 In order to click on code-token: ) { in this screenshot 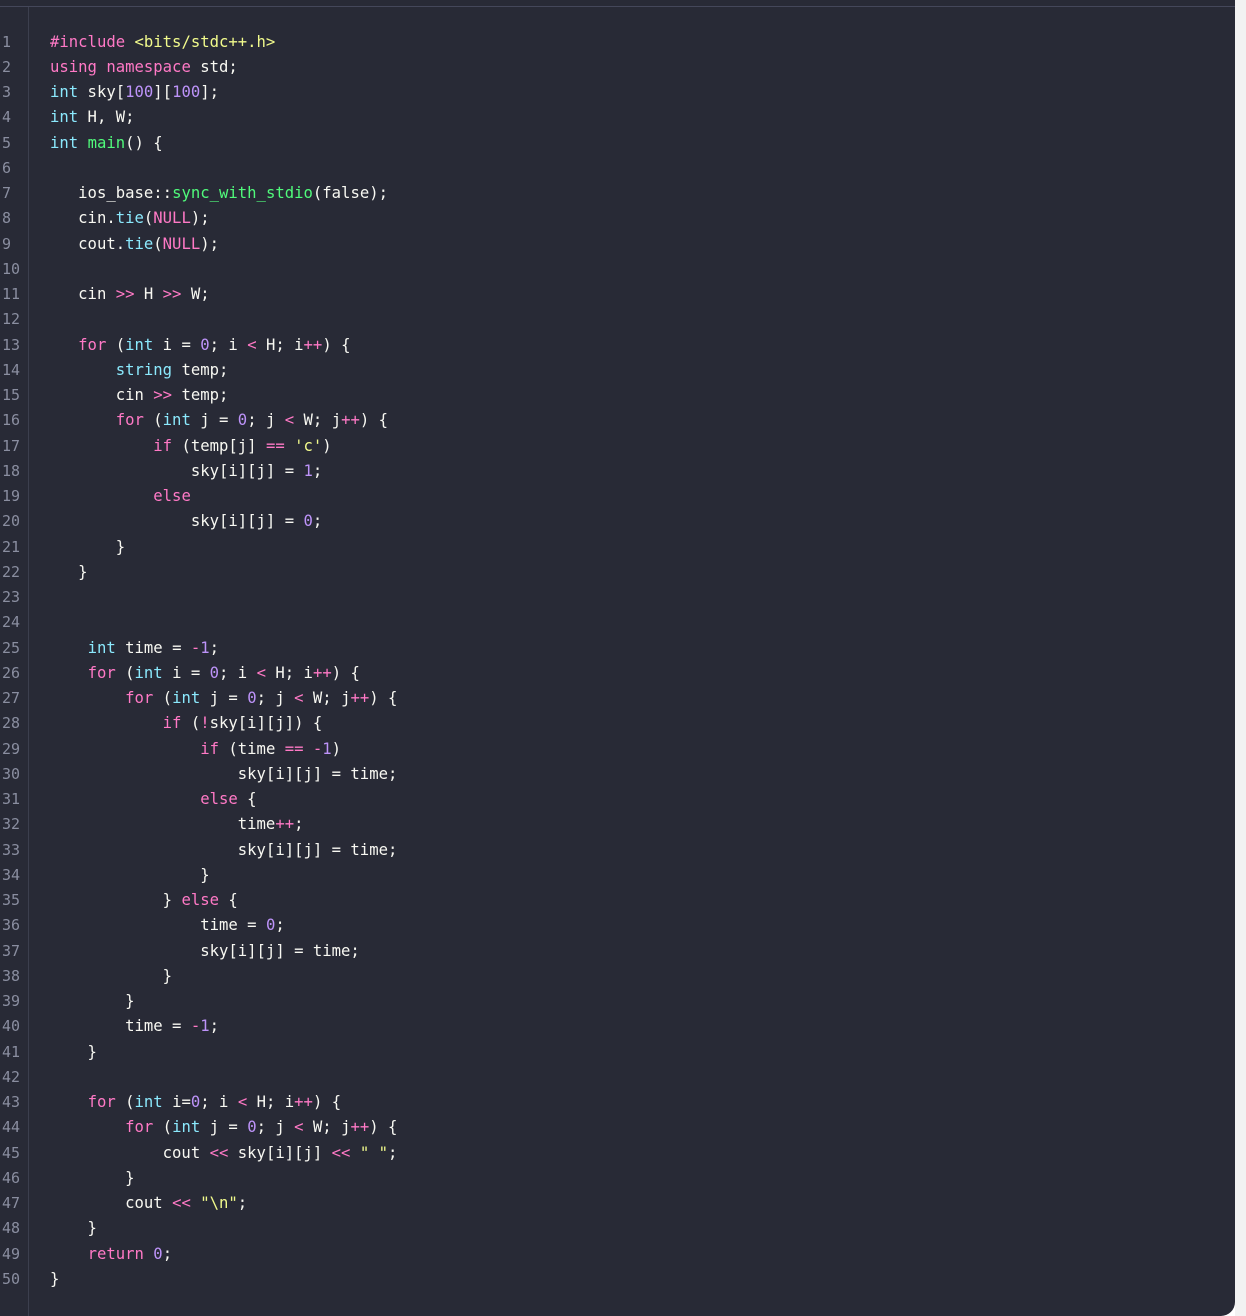, I will do `click(383, 698)`.